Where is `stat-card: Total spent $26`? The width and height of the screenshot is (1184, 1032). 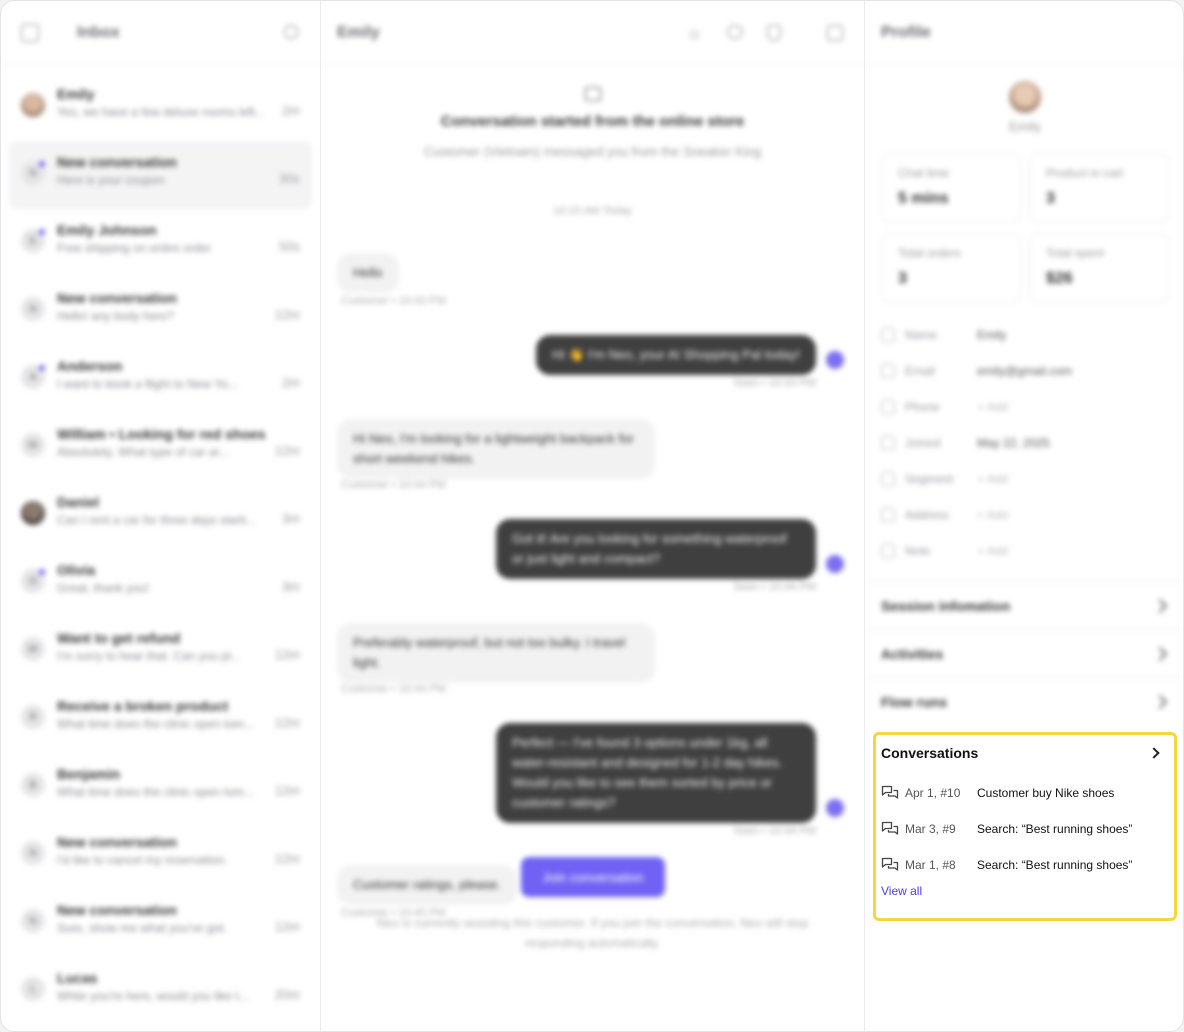
stat-card: Total spent $26 is located at coordinates (1099, 268).